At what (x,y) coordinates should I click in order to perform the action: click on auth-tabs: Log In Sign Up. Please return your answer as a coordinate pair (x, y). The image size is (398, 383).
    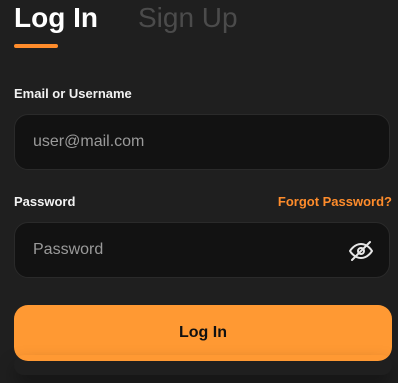
    Looking at the image, I should click on (126, 24).